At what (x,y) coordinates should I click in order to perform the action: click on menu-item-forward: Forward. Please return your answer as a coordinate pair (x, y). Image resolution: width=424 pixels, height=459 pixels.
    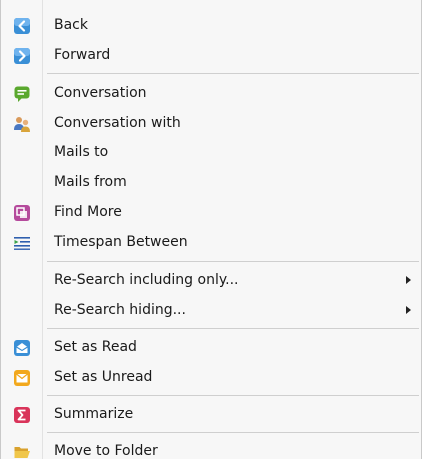
    Looking at the image, I should click on (211, 55).